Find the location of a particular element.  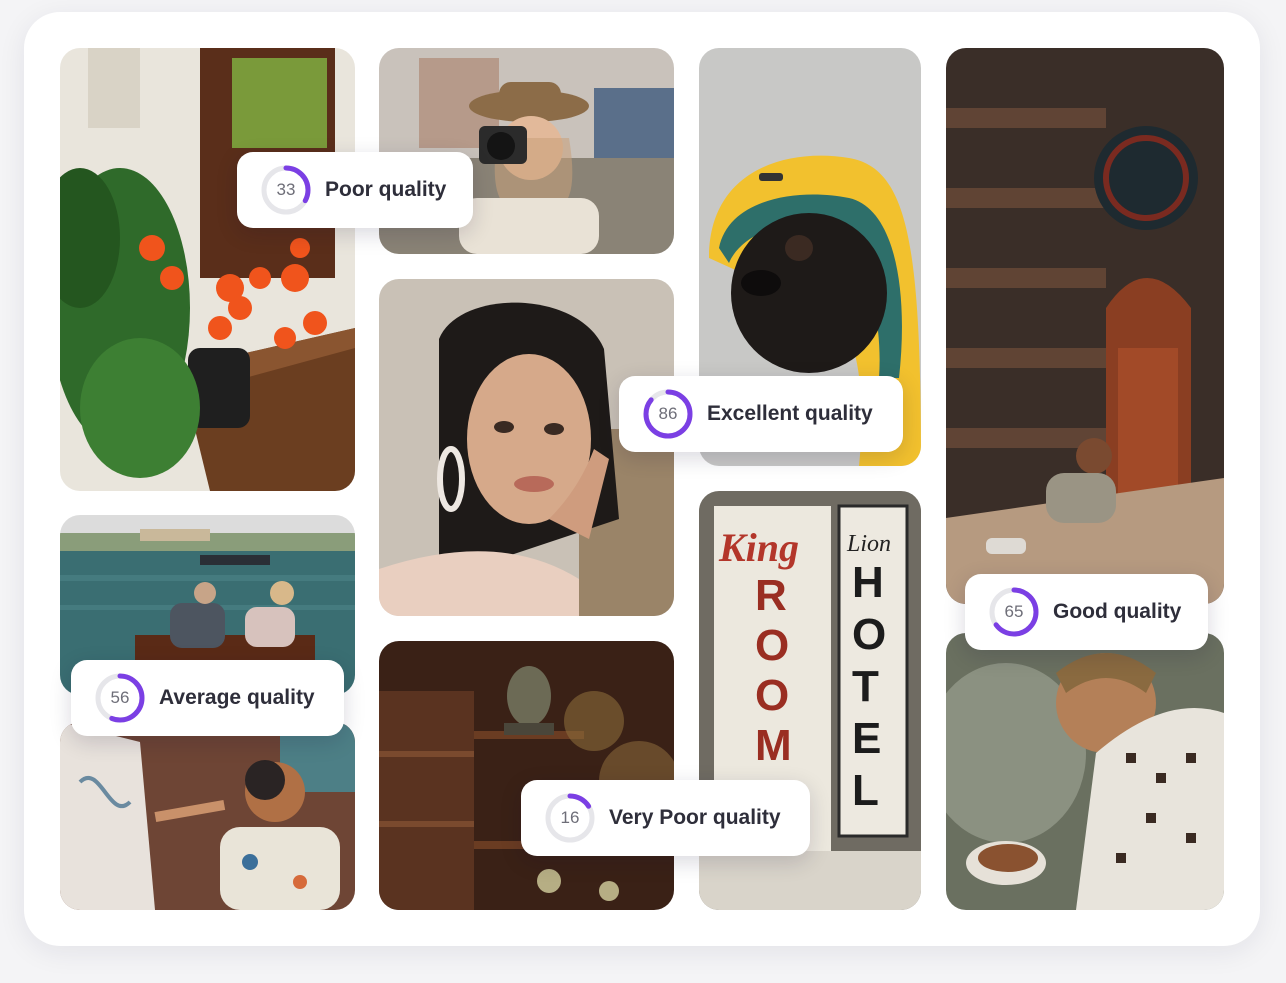

photo-painter is located at coordinates (207, 816).